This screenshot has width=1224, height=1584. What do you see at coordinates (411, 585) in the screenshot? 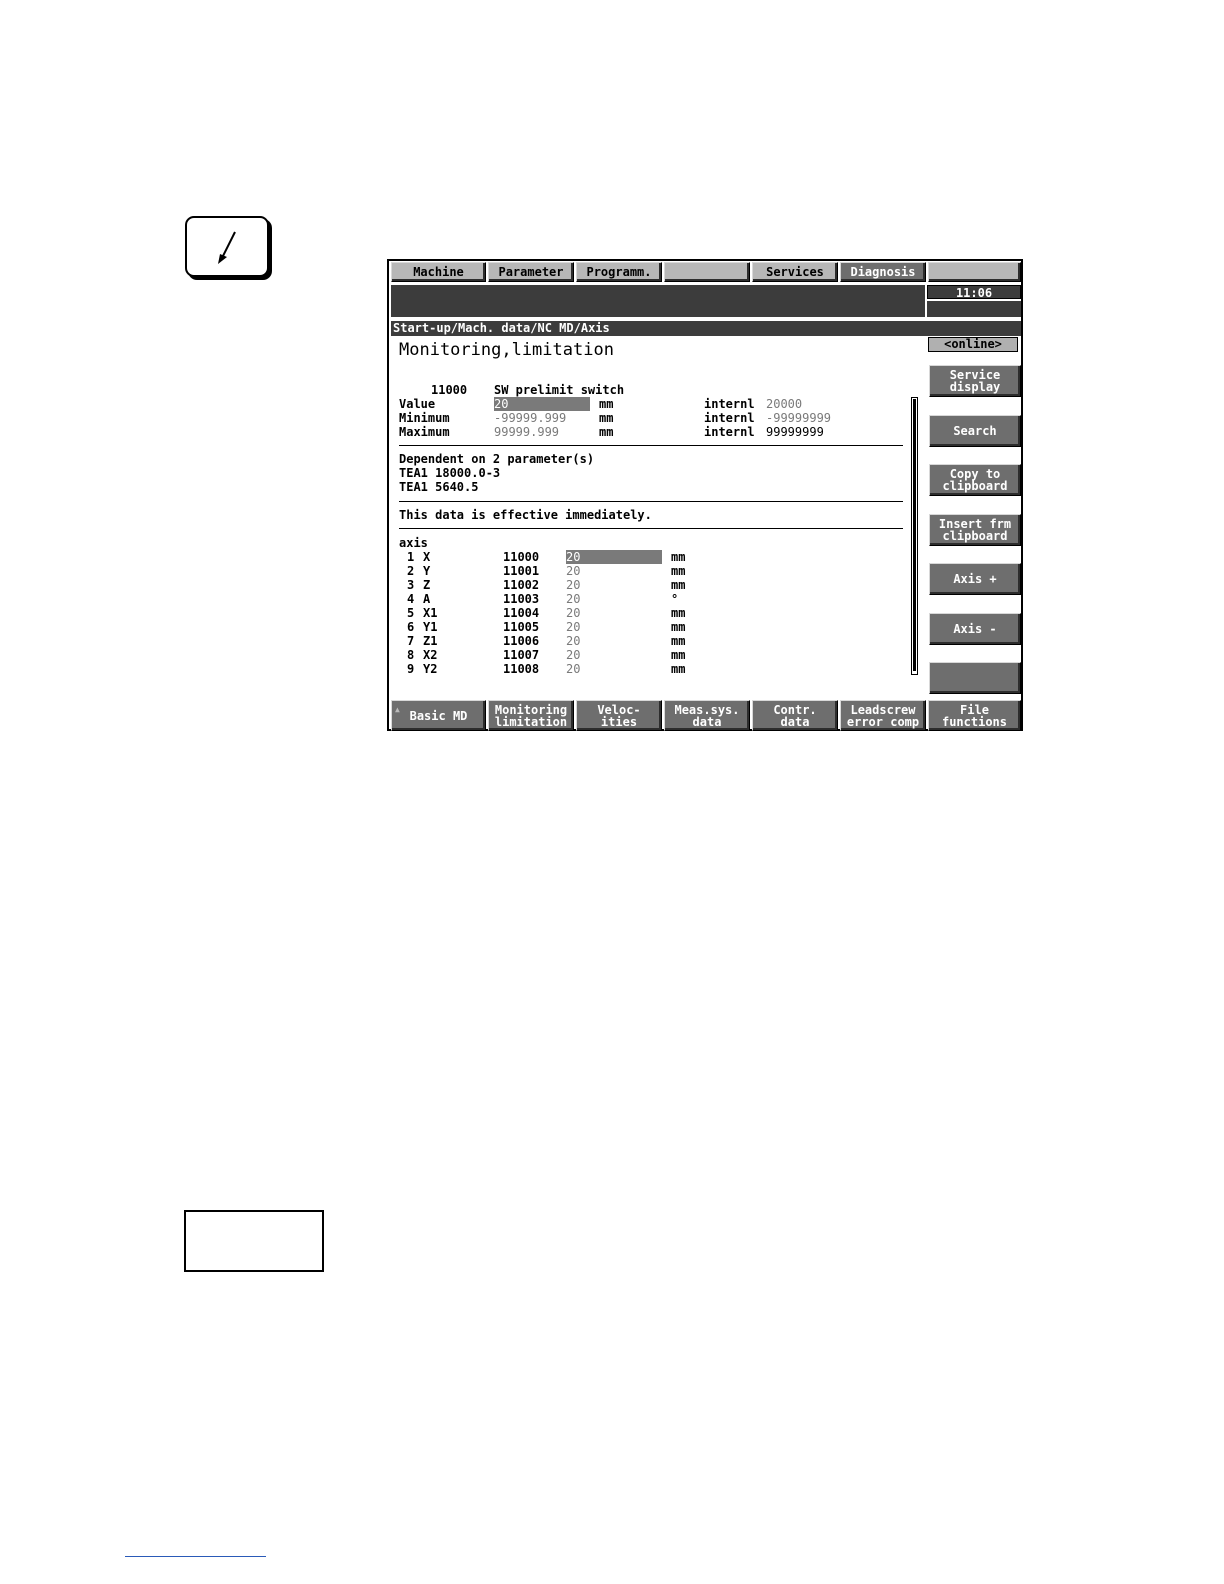
I see `axis-index: 3` at bounding box center [411, 585].